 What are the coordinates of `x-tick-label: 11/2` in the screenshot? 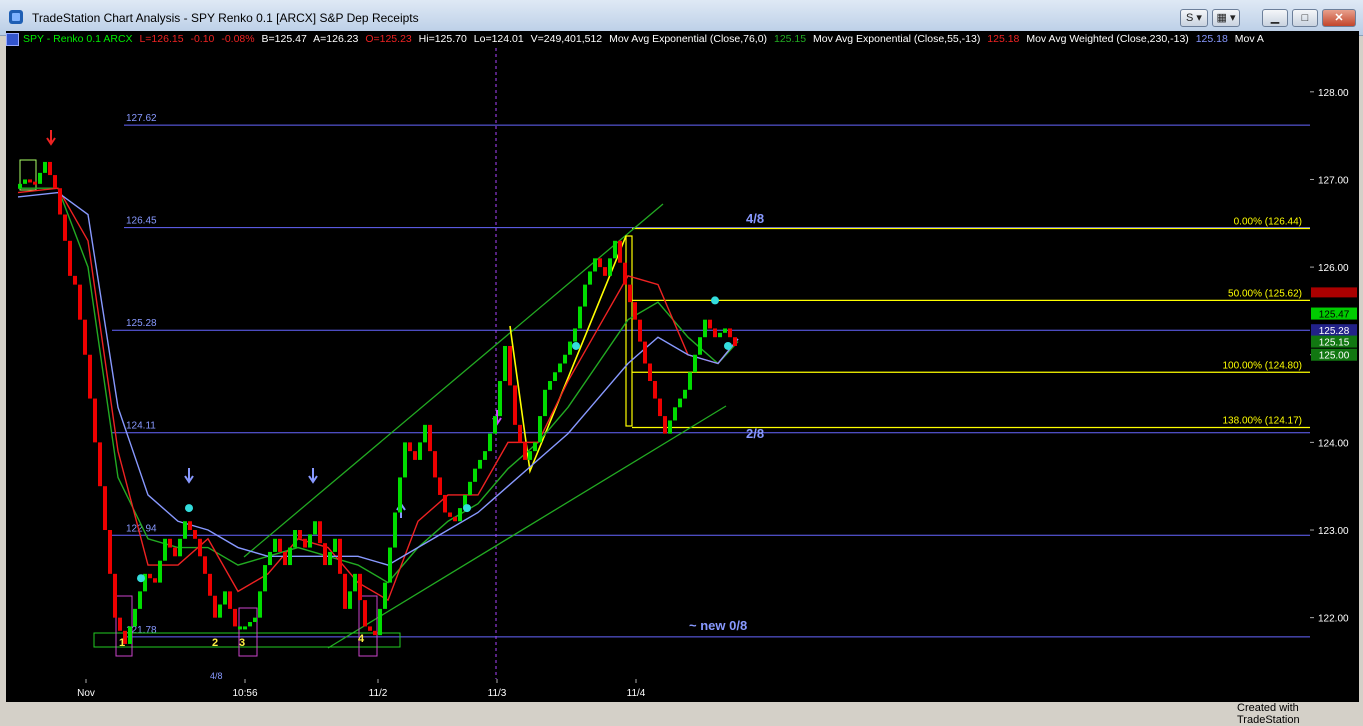 It's located at (378, 693).